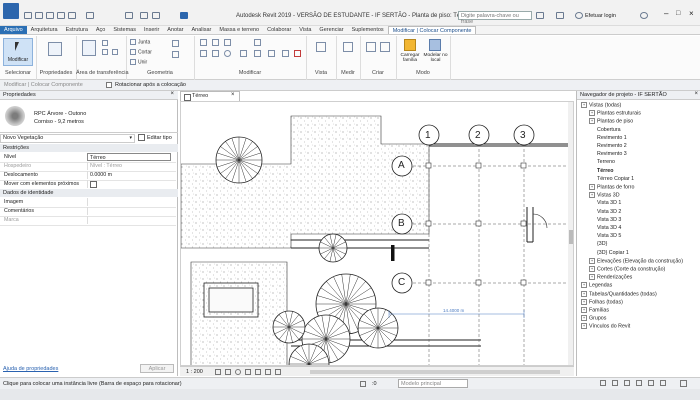  What do you see at coordinates (156, 15) in the screenshot?
I see `section-icon` at bounding box center [156, 15].